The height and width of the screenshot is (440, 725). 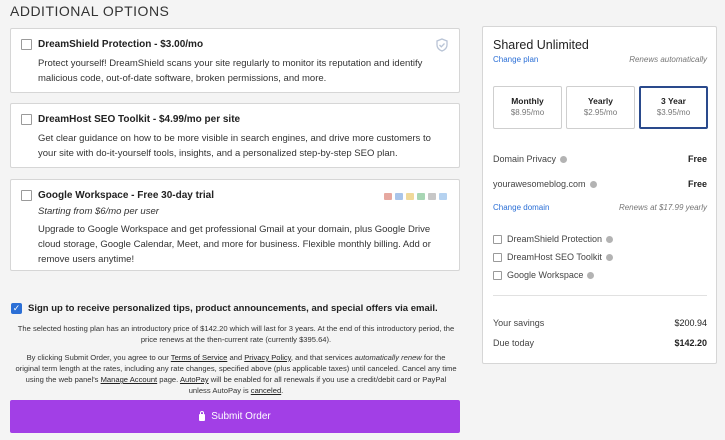 What do you see at coordinates (16, 308) in the screenshot?
I see `opt-in-checkbox: ✓` at bounding box center [16, 308].